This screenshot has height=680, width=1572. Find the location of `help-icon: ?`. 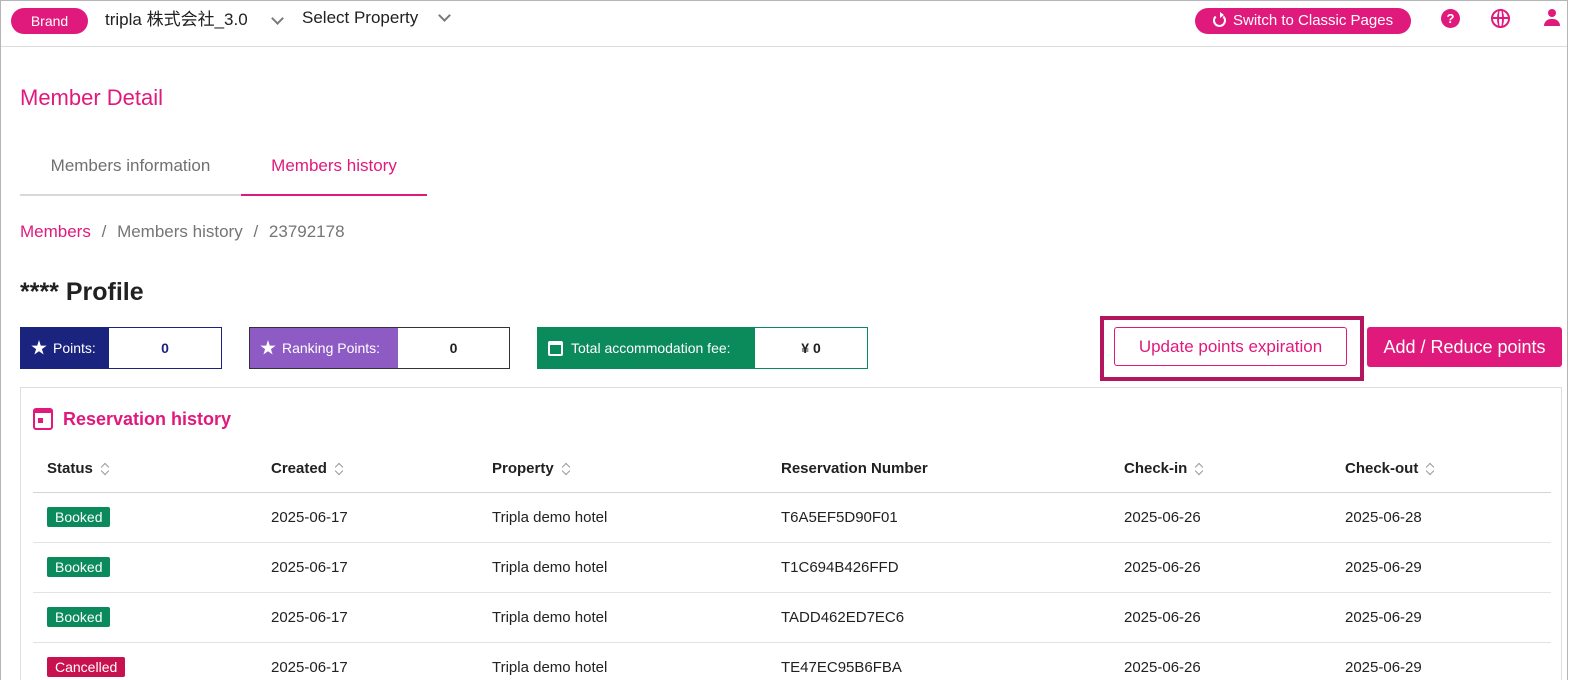

help-icon: ? is located at coordinates (1450, 18).